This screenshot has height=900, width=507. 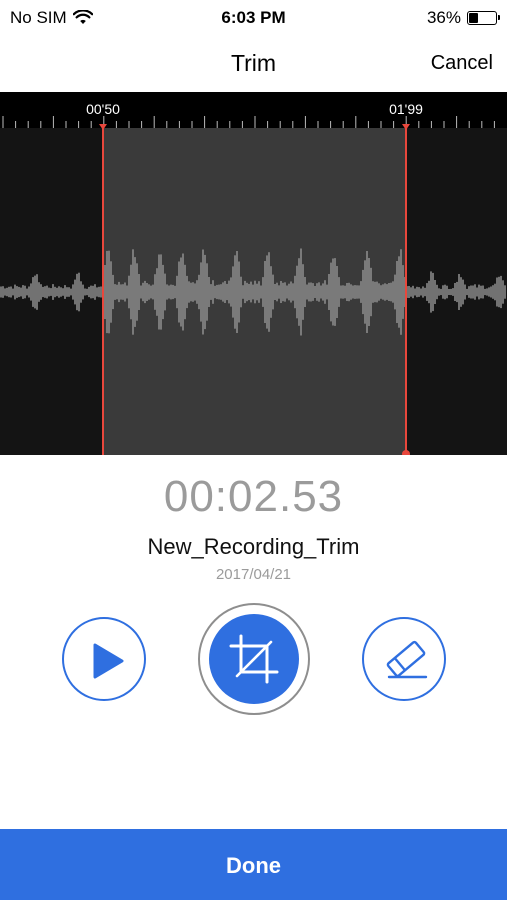 I want to click on battery-fill, so click(x=473, y=18).